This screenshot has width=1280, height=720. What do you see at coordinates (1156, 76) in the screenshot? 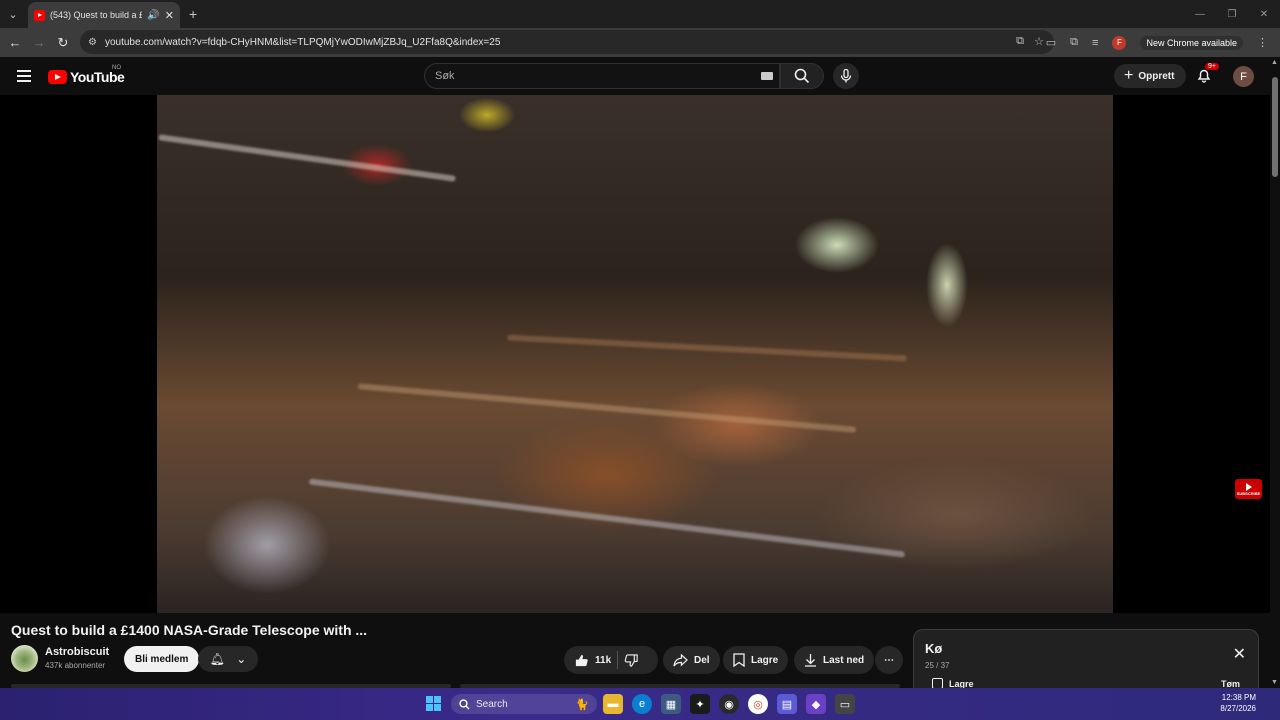
I see `create-label: Opprett` at bounding box center [1156, 76].